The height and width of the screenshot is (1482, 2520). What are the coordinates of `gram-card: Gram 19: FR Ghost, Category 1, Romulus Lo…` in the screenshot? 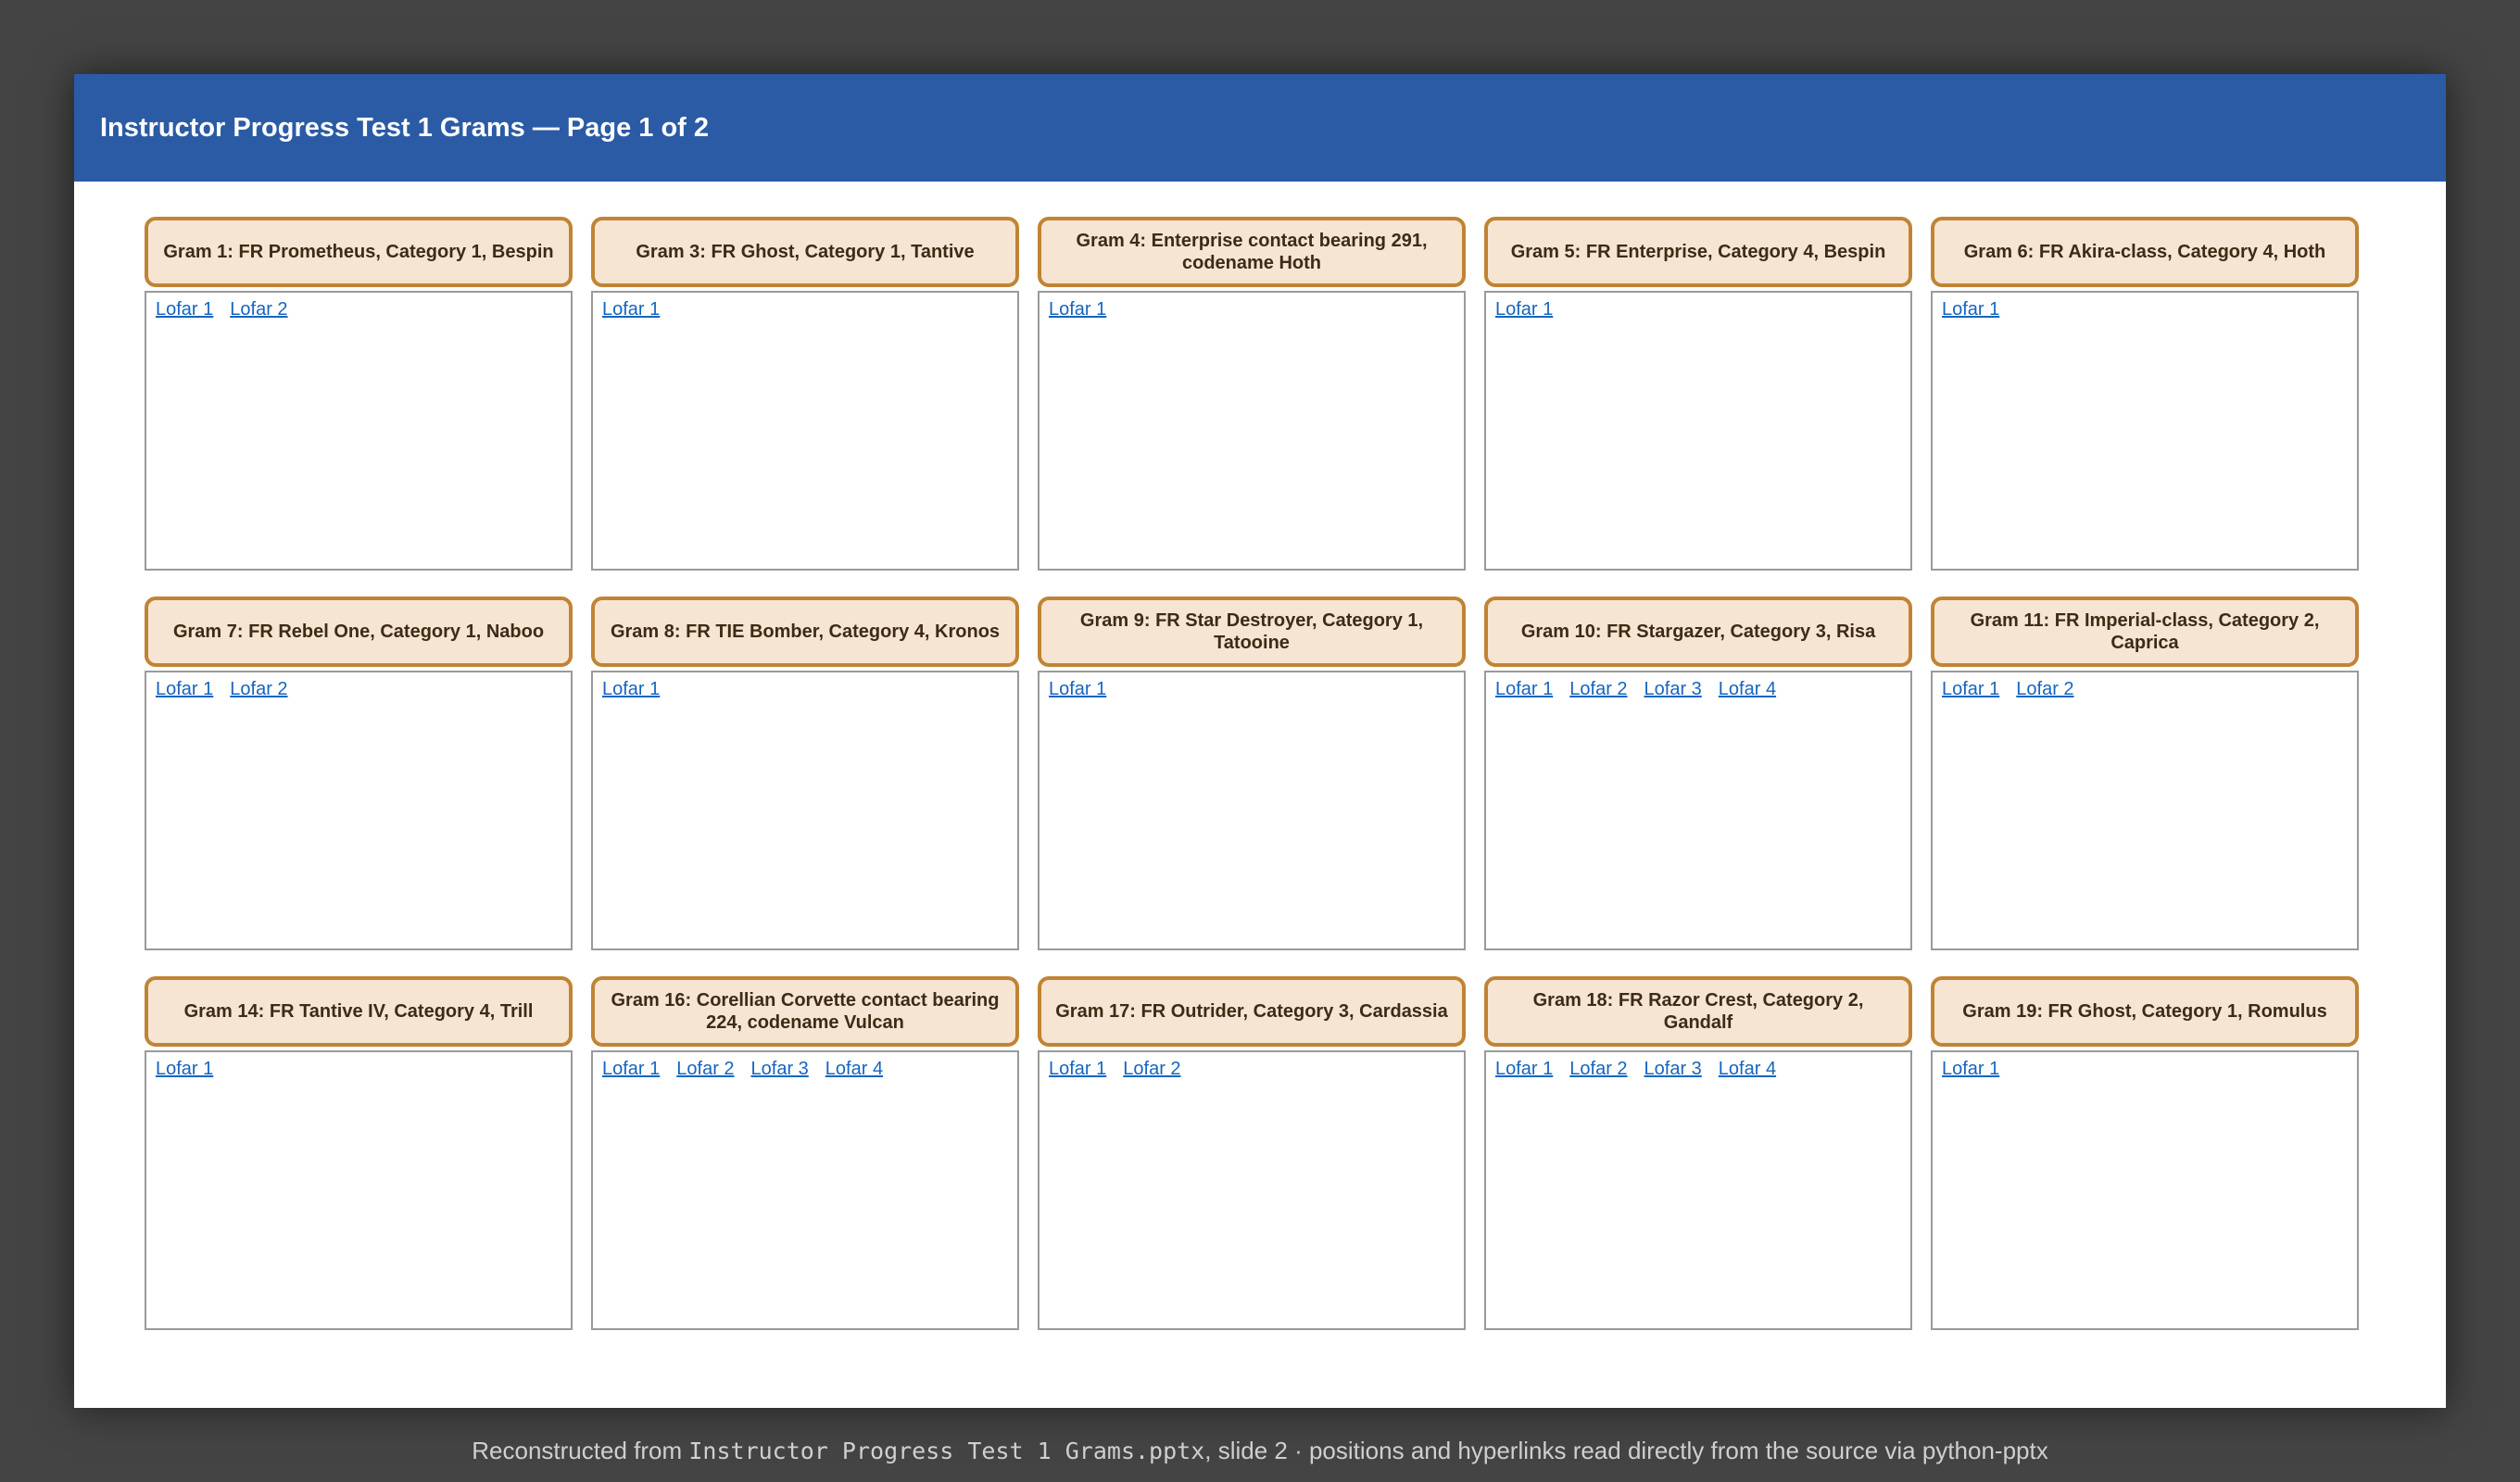 It's located at (2145, 1153).